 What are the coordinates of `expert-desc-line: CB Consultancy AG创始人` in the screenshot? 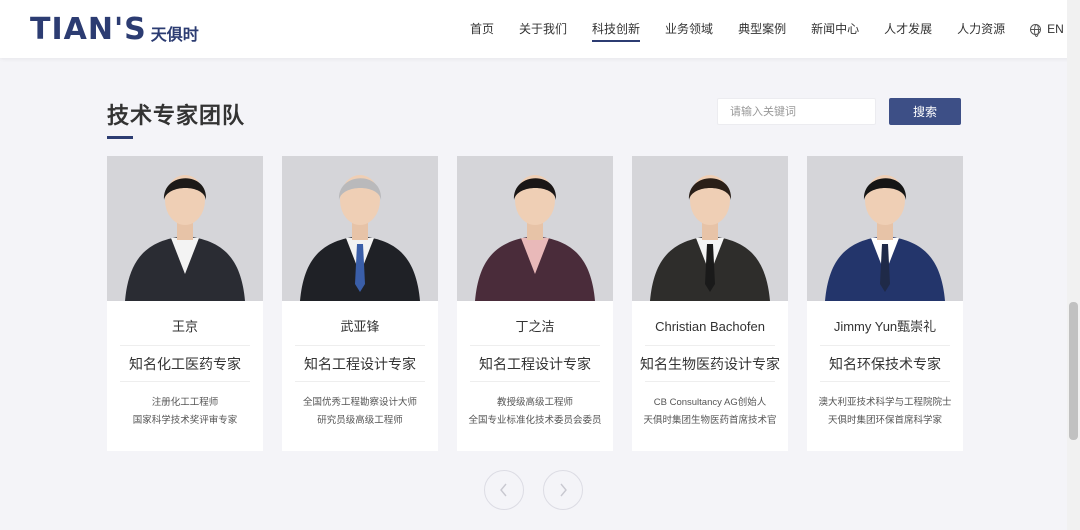 It's located at (710, 402).